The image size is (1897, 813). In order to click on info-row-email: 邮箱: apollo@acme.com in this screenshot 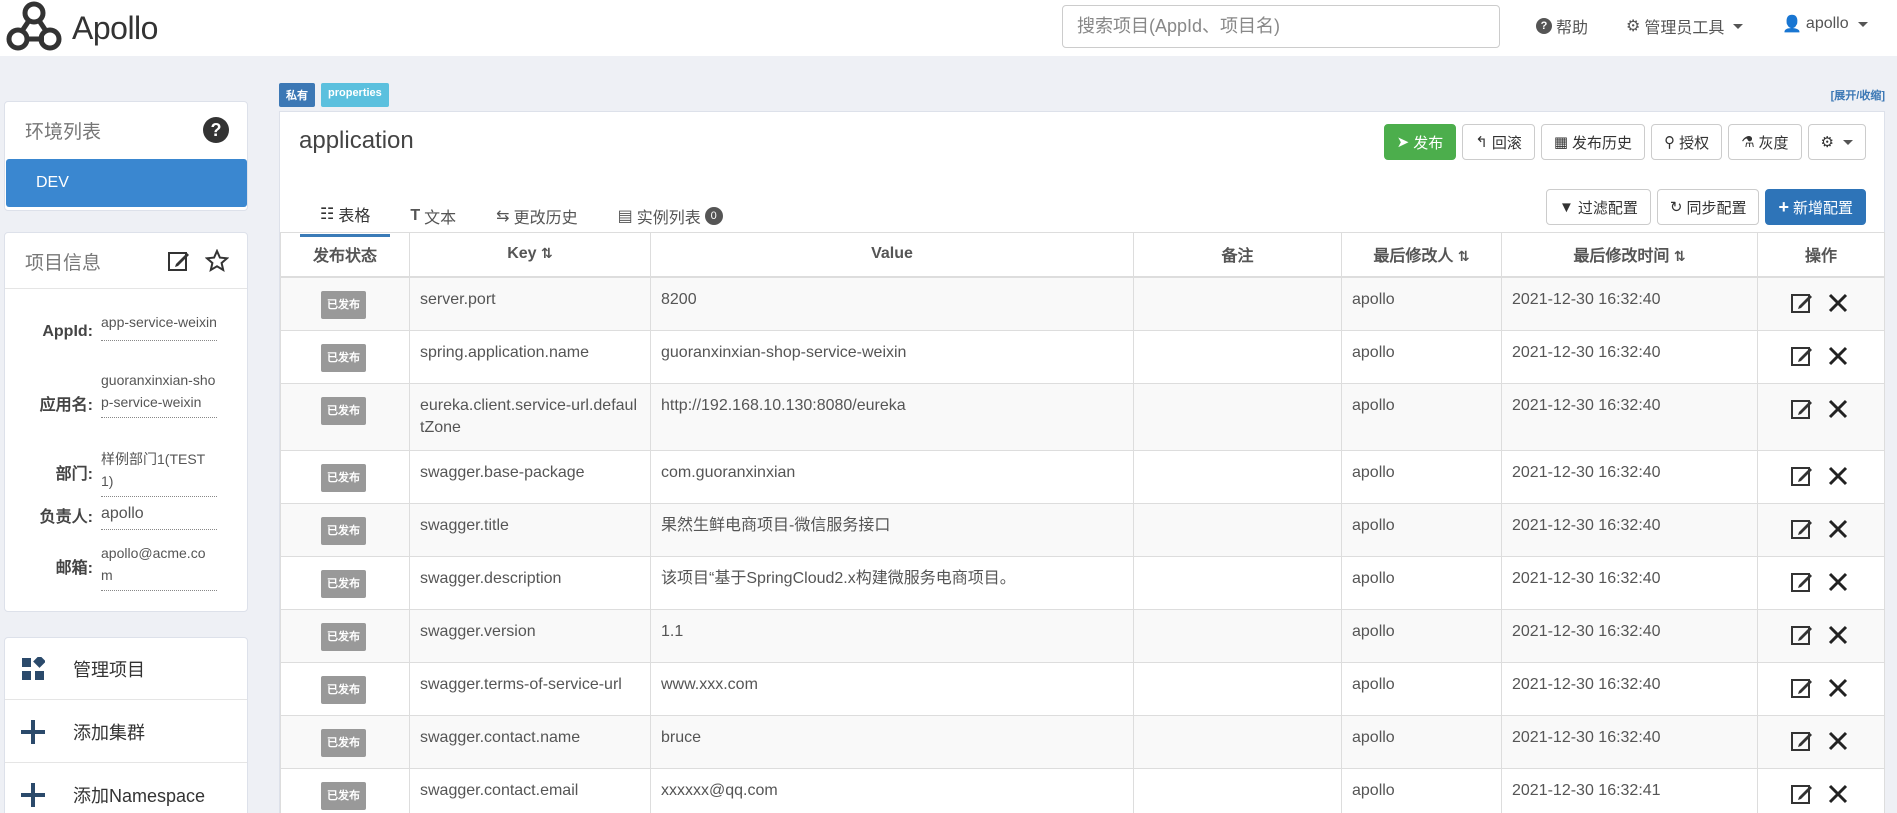, I will do `click(126, 566)`.